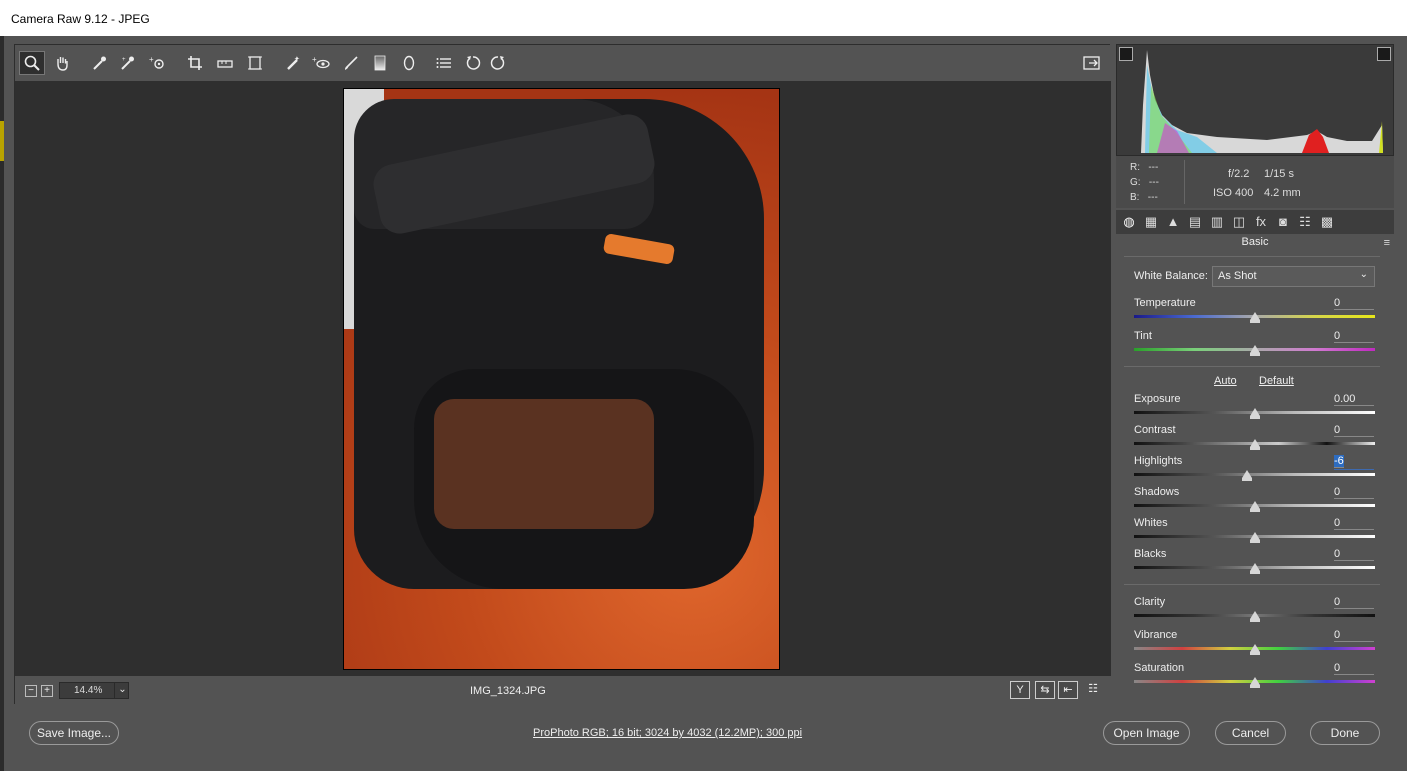 This screenshot has height=771, width=1407. I want to click on blacks-value-field: 0, so click(1354, 554).